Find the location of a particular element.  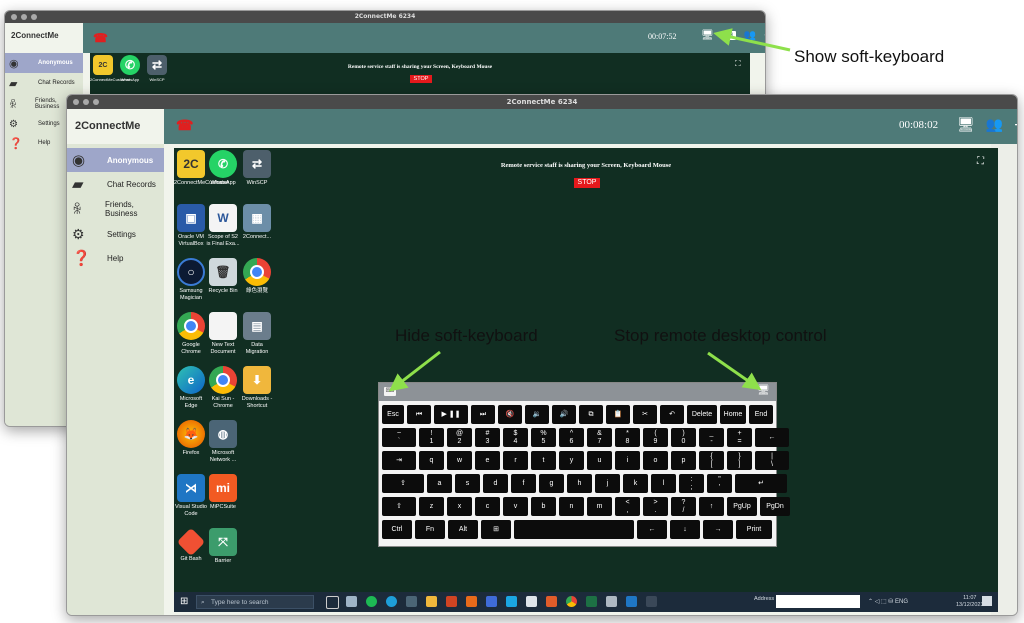

lang-indicator: ENG is located at coordinates (901, 602).